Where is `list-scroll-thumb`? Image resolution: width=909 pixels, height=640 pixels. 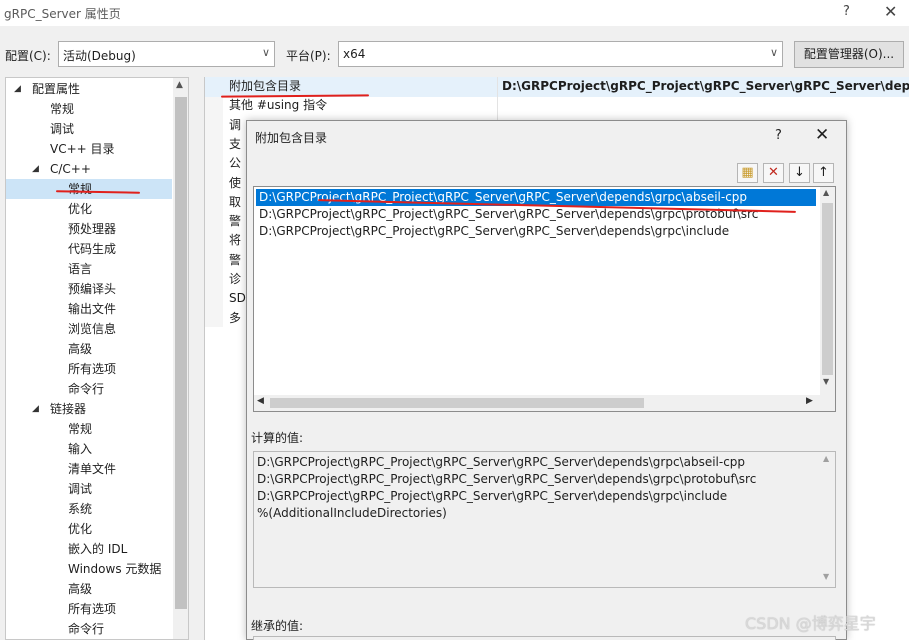 list-scroll-thumb is located at coordinates (827, 289).